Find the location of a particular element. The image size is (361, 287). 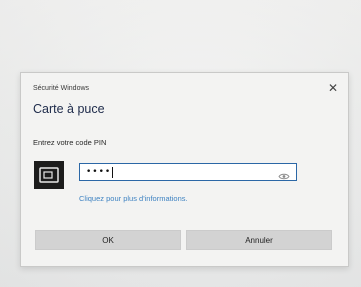

pin-value: •••• is located at coordinates (99, 172).